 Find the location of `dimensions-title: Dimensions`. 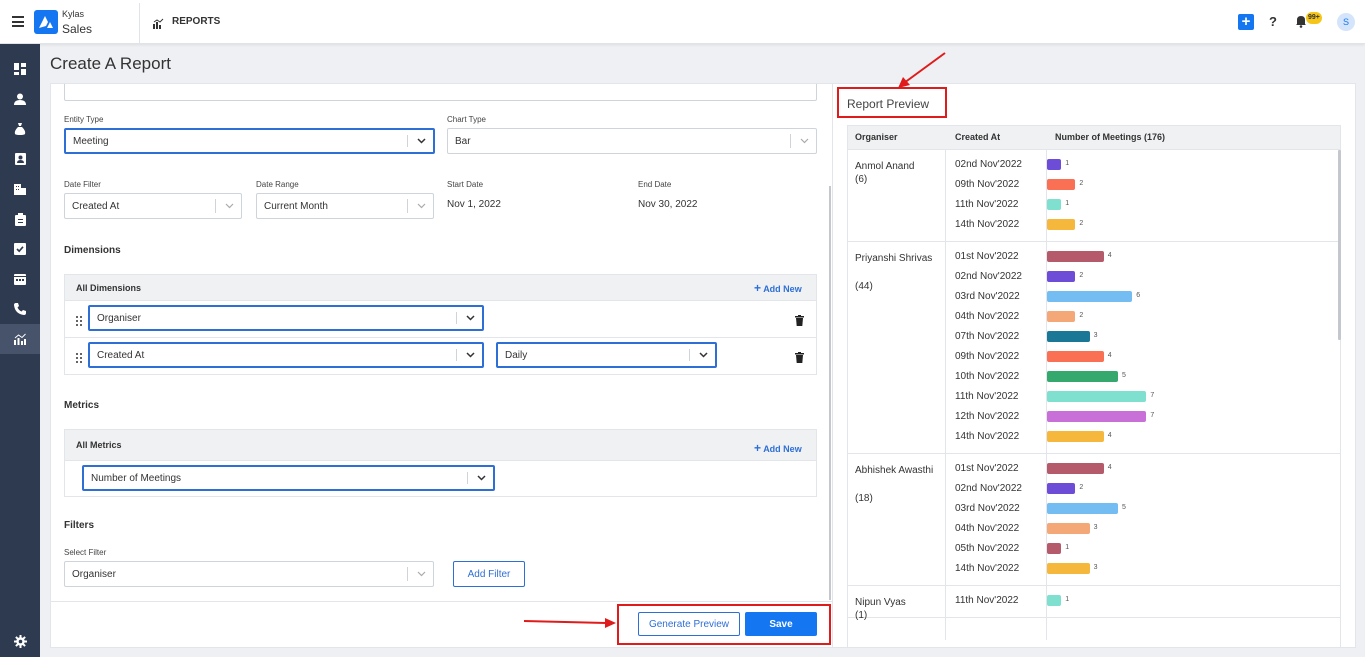

dimensions-title: Dimensions is located at coordinates (92, 250).